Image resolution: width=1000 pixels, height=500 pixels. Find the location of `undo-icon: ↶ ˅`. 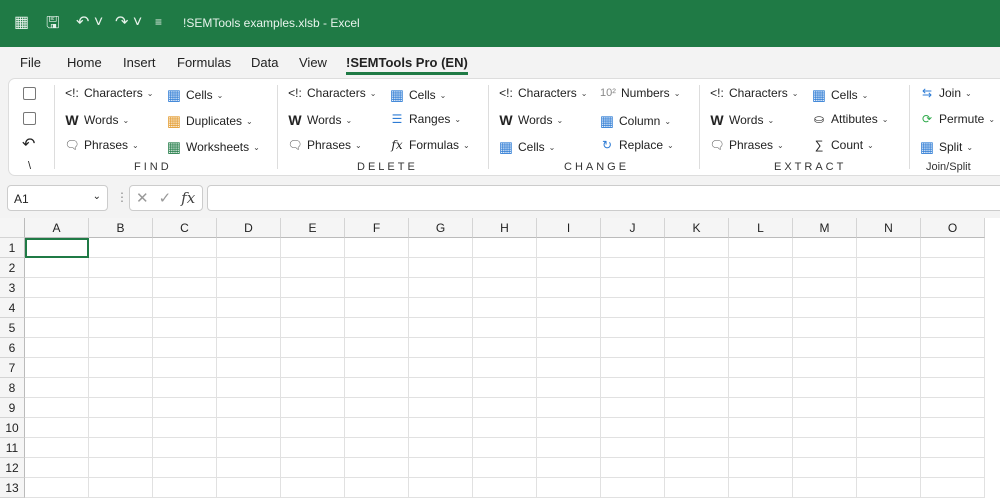

undo-icon: ↶ ˅ is located at coordinates (89, 22).